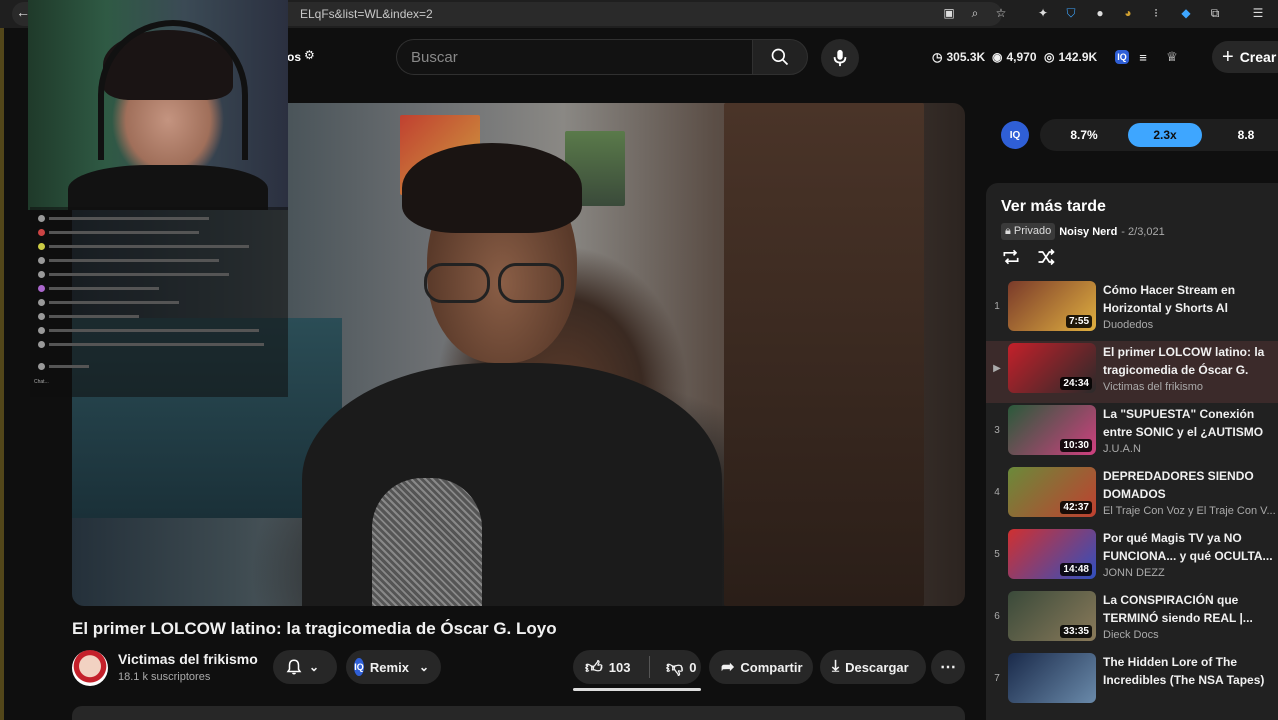  What do you see at coordinates (1172, 57) in the screenshot?
I see `trophy-icon: ♕` at bounding box center [1172, 57].